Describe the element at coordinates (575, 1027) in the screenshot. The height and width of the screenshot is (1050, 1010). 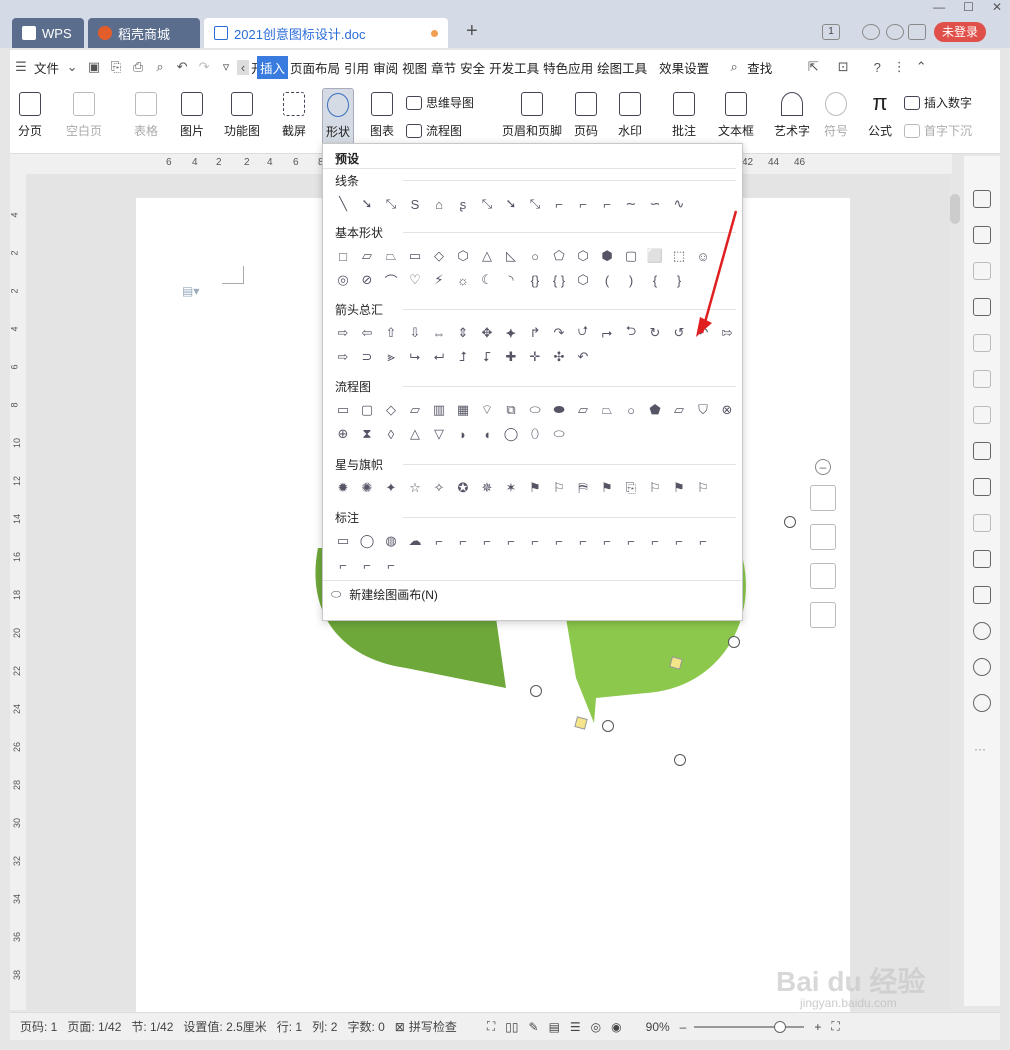
I see `outline-view-icon: ☰` at that location.